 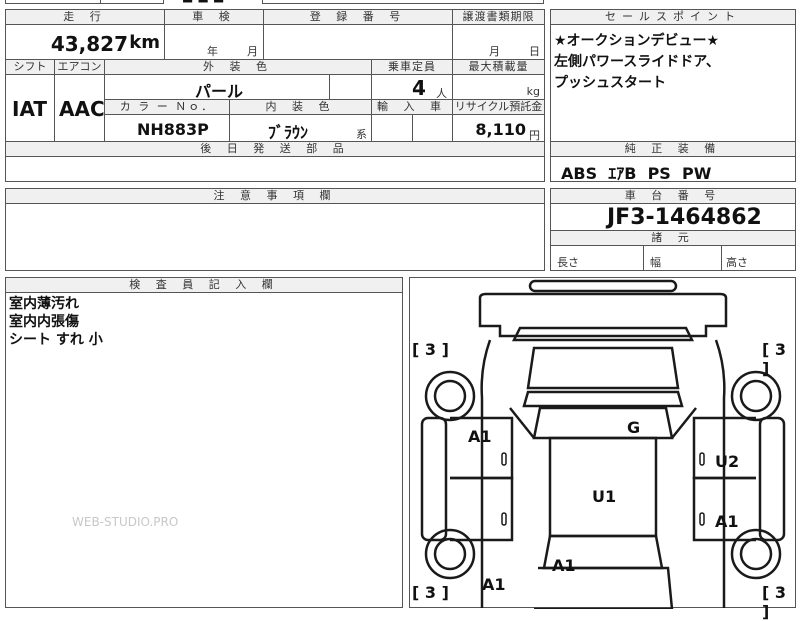 I want to click on inspection-year-unit: 年, so click(x=212, y=51).